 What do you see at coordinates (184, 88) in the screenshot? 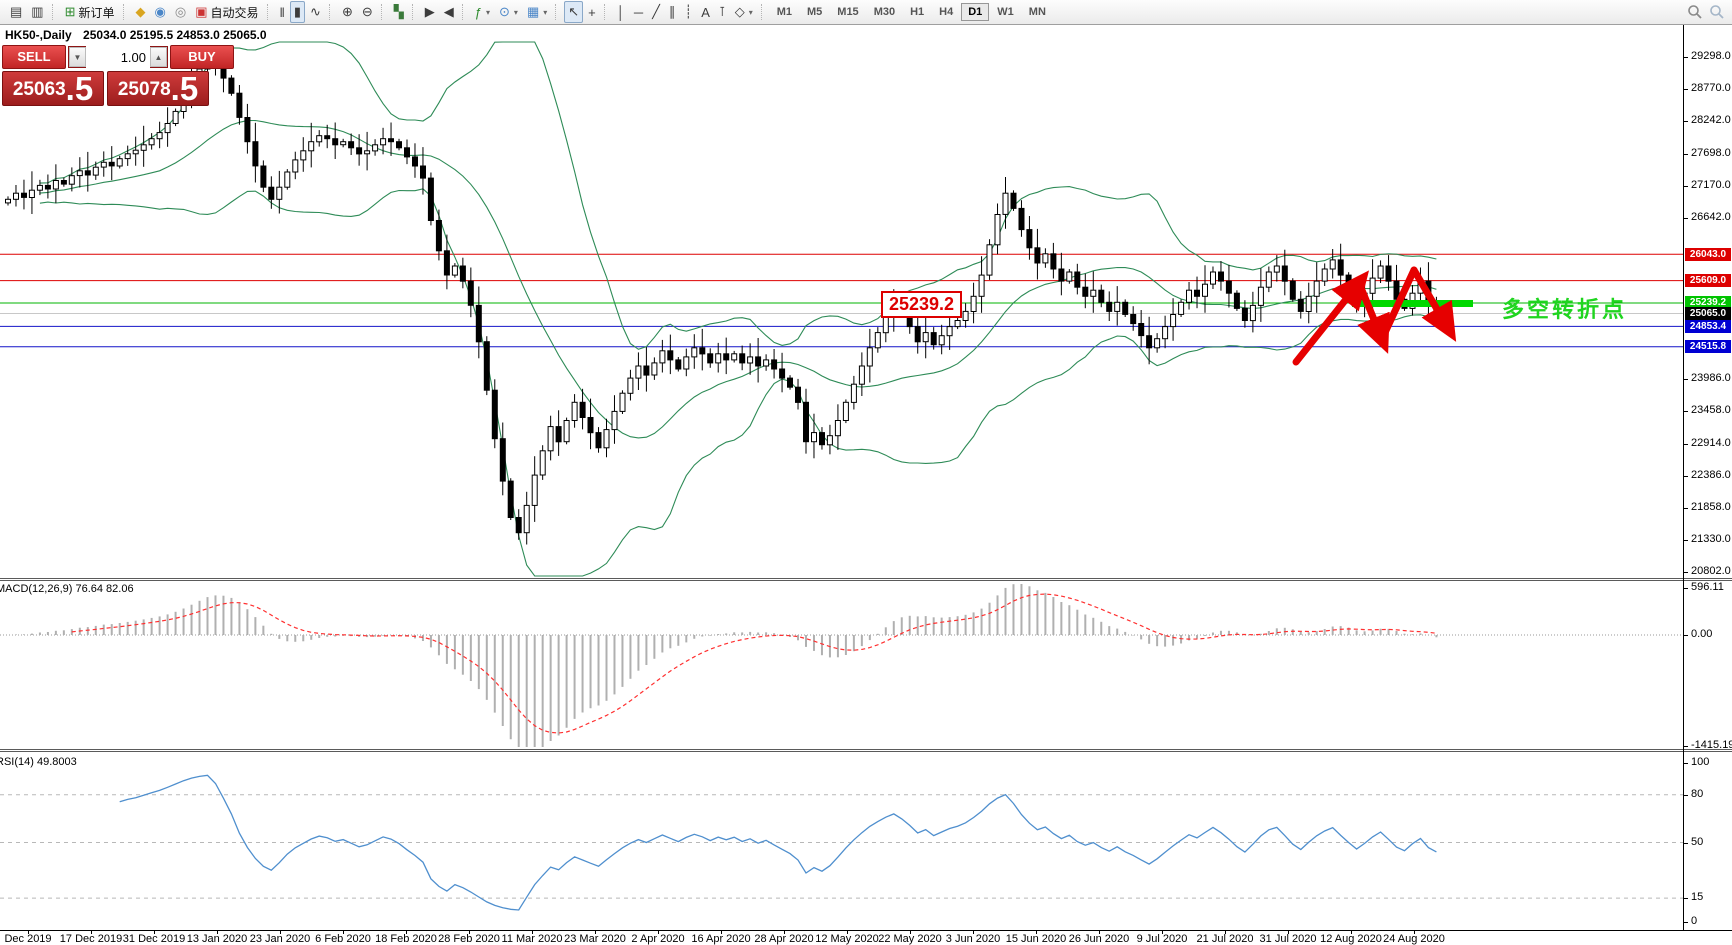
I see `buy-quote-pips: .5` at bounding box center [184, 88].